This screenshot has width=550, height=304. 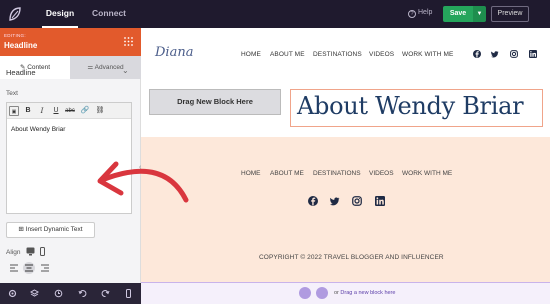 I want to click on chevron-down-icon: ⌄, so click(x=125, y=70).